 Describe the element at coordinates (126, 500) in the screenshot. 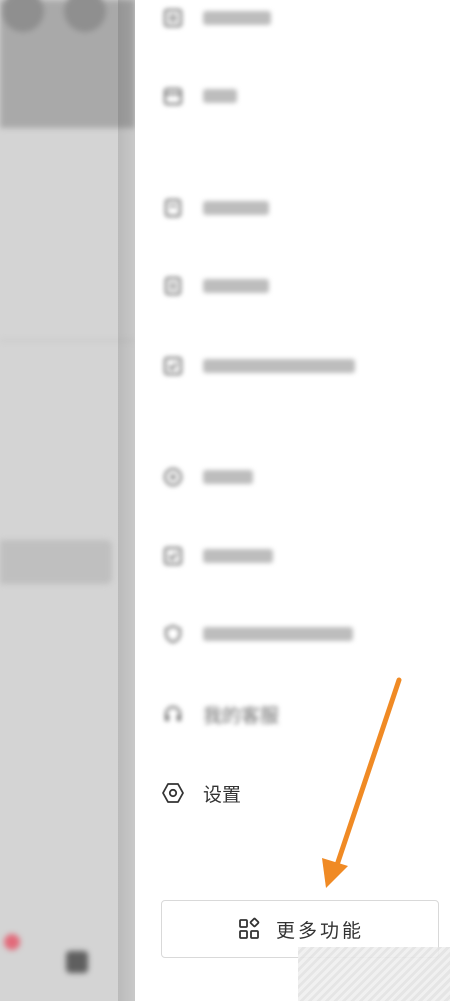

I see `drawer-shadow` at that location.